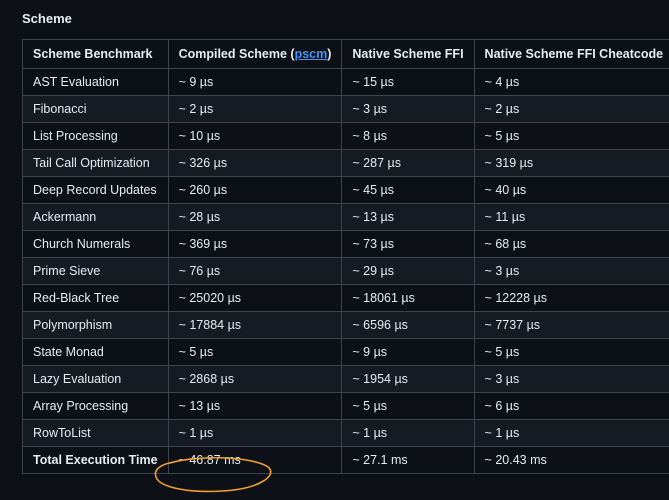  What do you see at coordinates (95, 460) in the screenshot?
I see `total-label-cell: Total Execution Time` at bounding box center [95, 460].